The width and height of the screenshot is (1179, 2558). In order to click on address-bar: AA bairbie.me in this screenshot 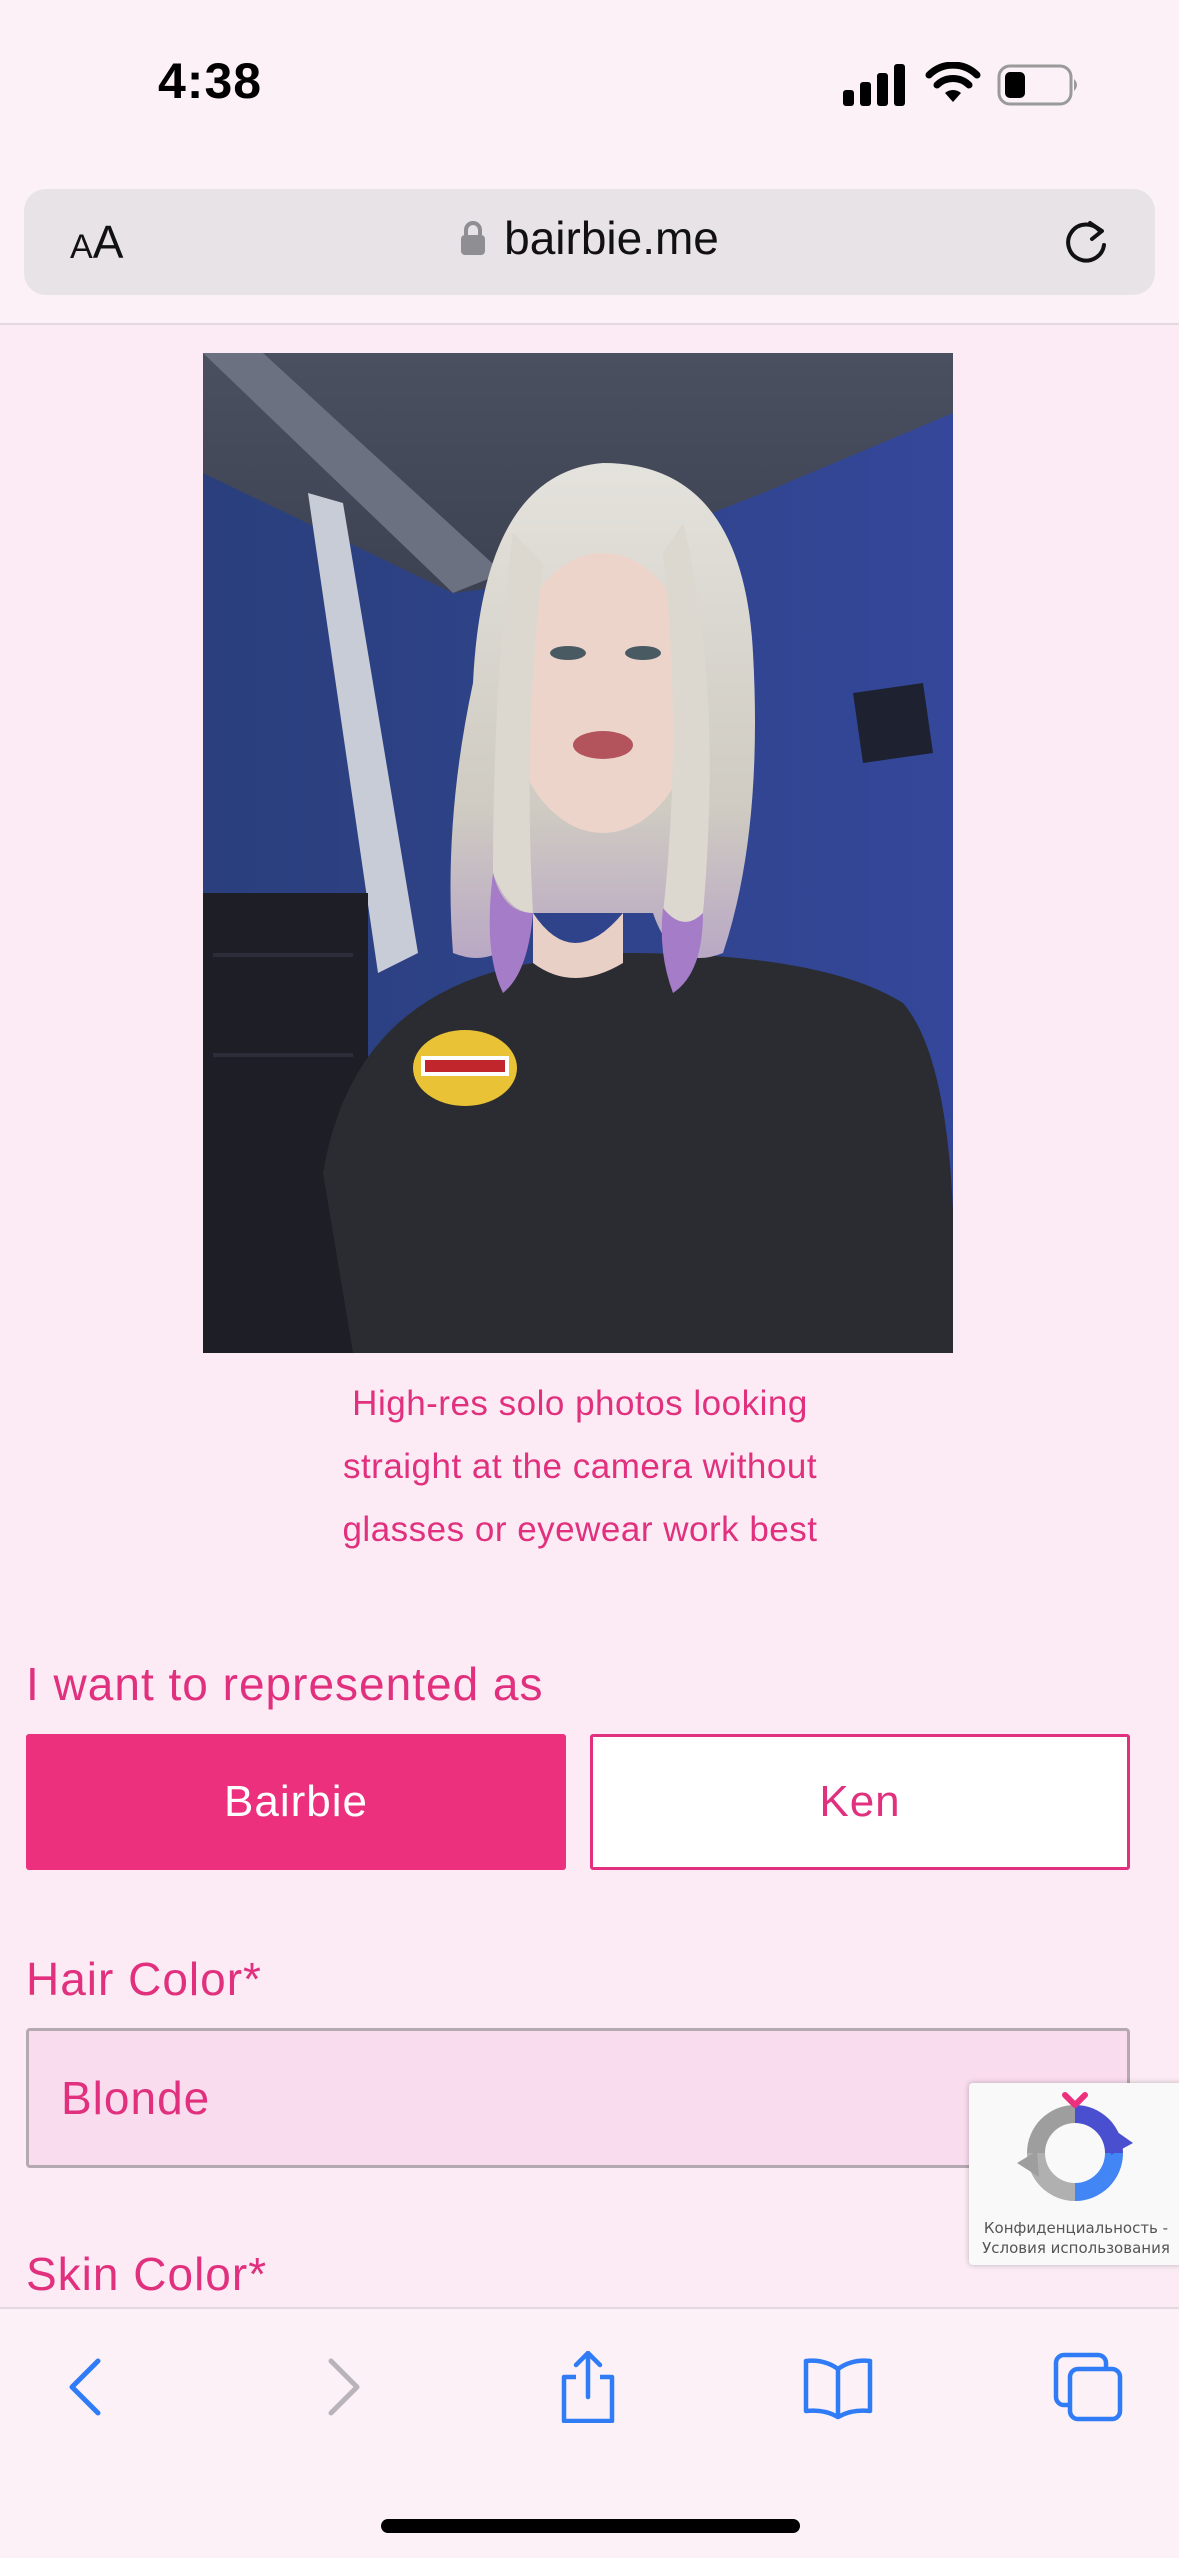, I will do `click(589, 242)`.